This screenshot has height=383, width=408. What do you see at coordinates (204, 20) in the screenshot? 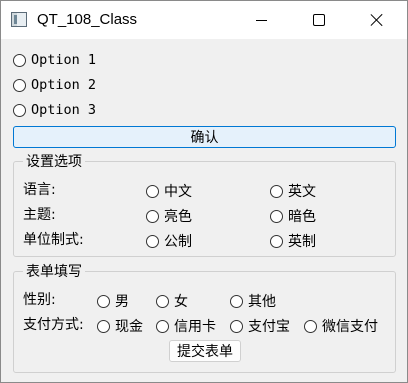
I see `title-bar: QT_108_Class` at bounding box center [204, 20].